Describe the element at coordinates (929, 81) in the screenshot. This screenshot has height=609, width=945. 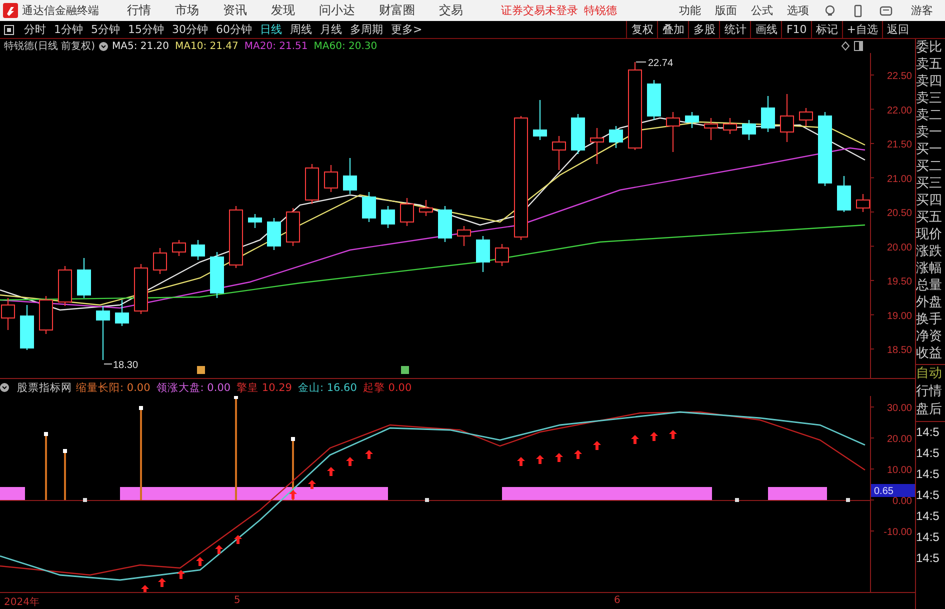
I see `quote-label: 卖四` at that location.